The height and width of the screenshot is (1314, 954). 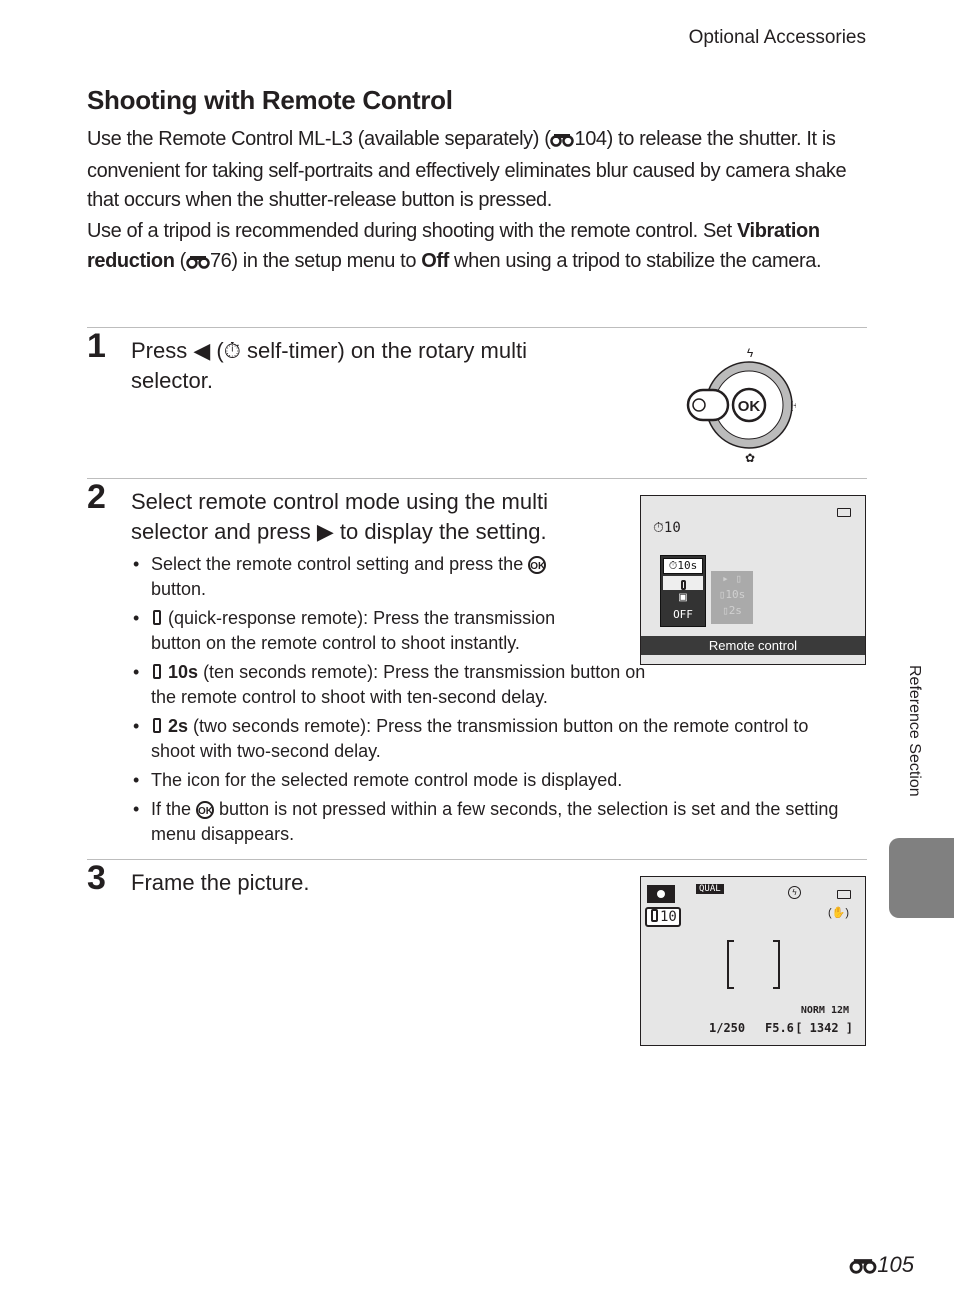 I want to click on page-number: 105, so click(x=881, y=1266).